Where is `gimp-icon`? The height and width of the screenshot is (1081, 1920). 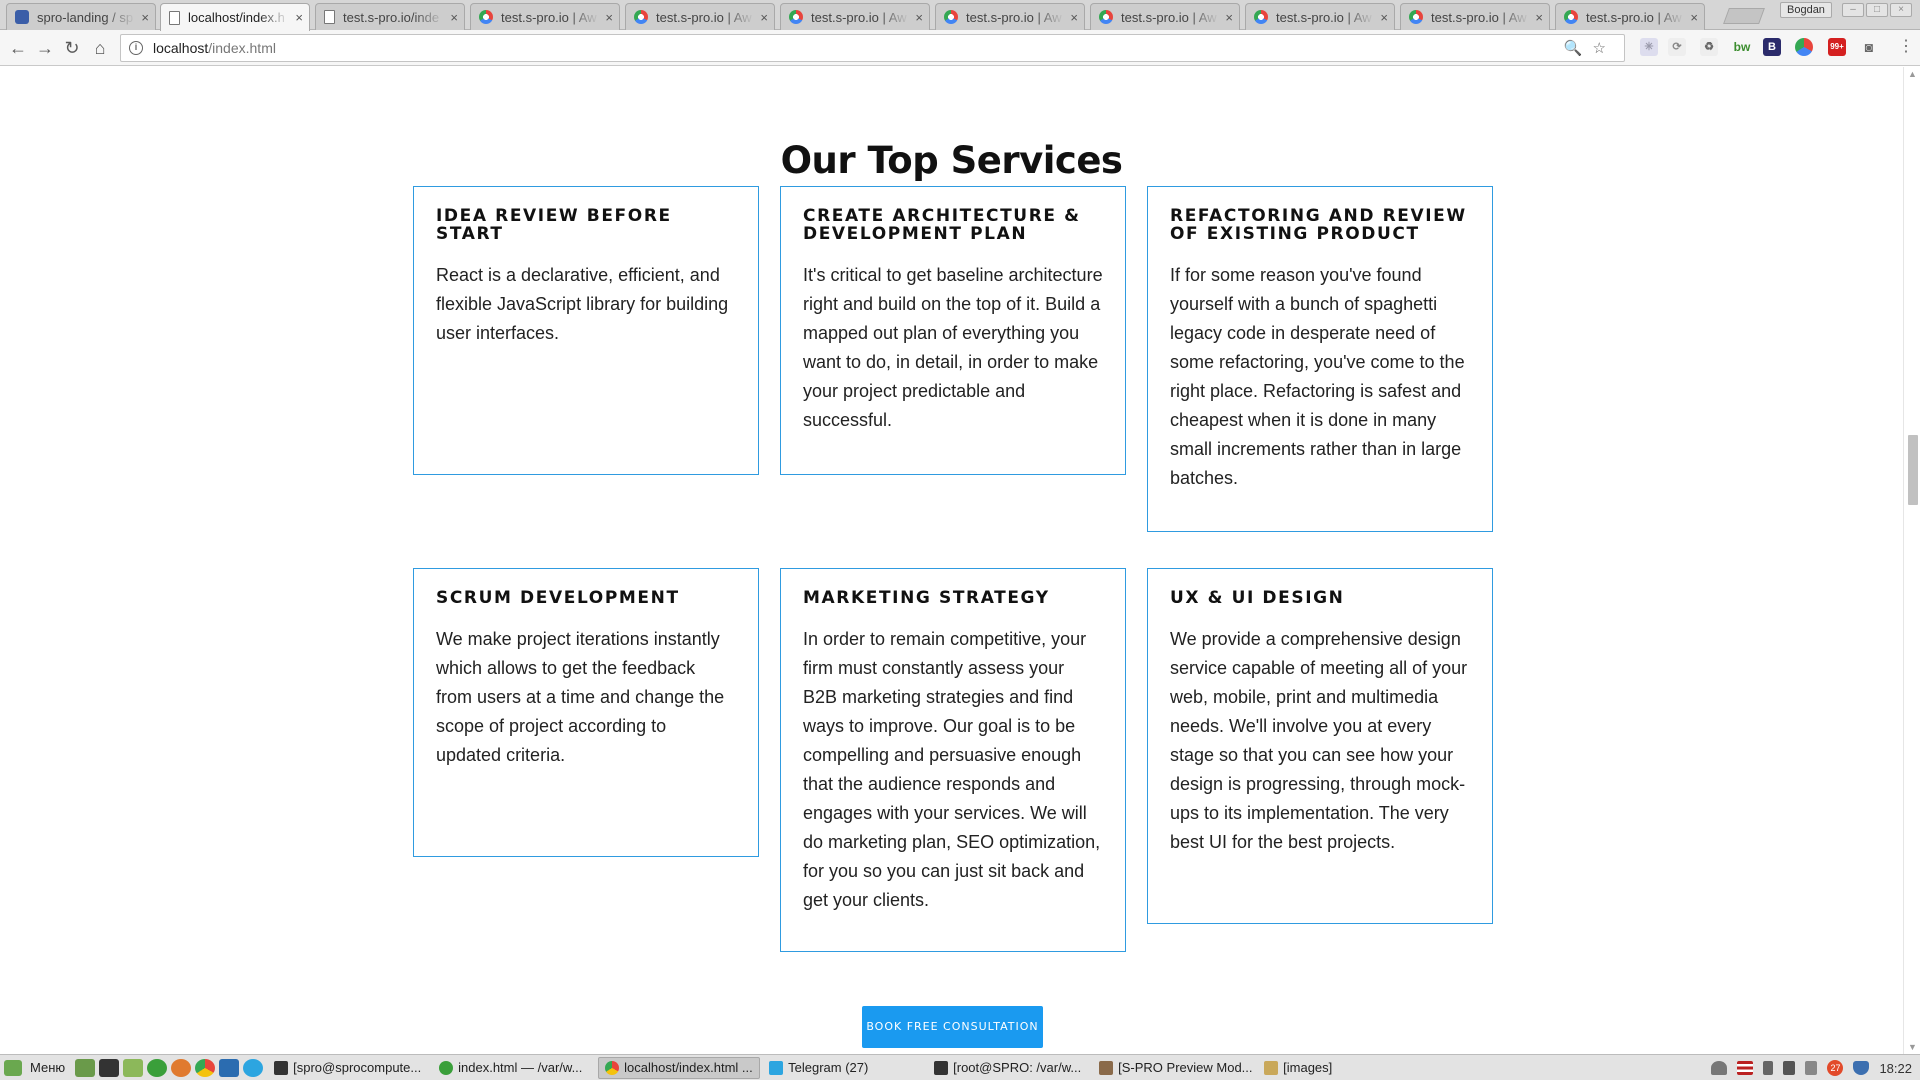 gimp-icon is located at coordinates (1106, 1067).